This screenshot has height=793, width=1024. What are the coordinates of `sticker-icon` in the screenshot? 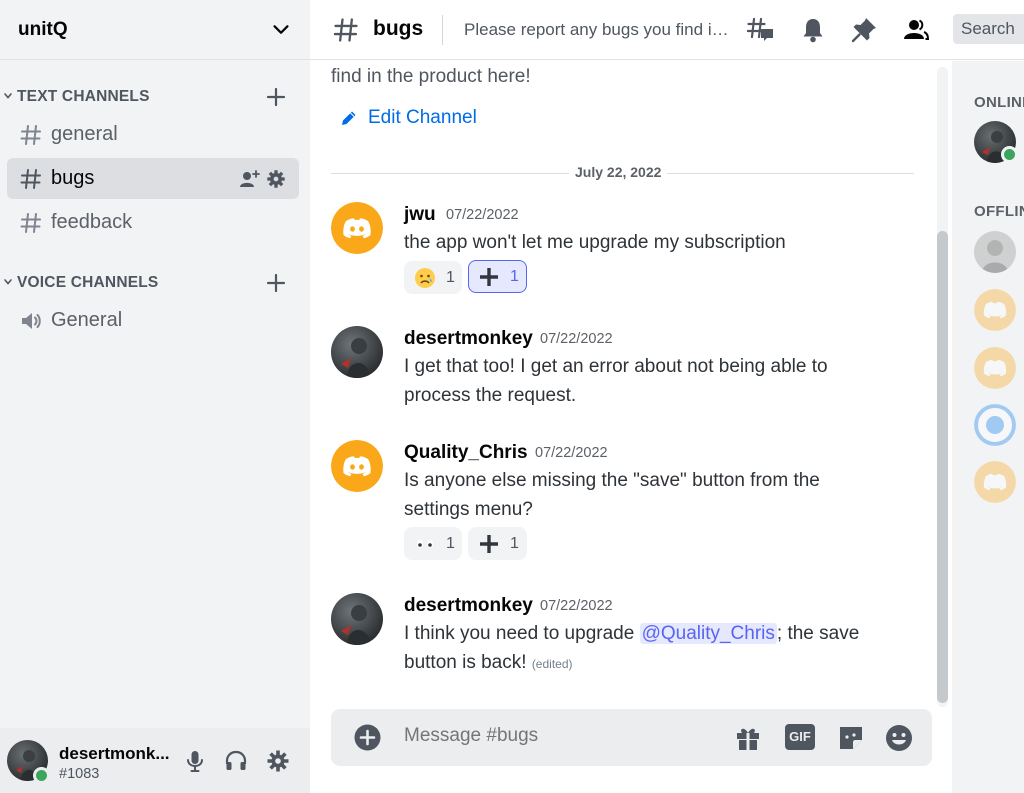 It's located at (851, 738).